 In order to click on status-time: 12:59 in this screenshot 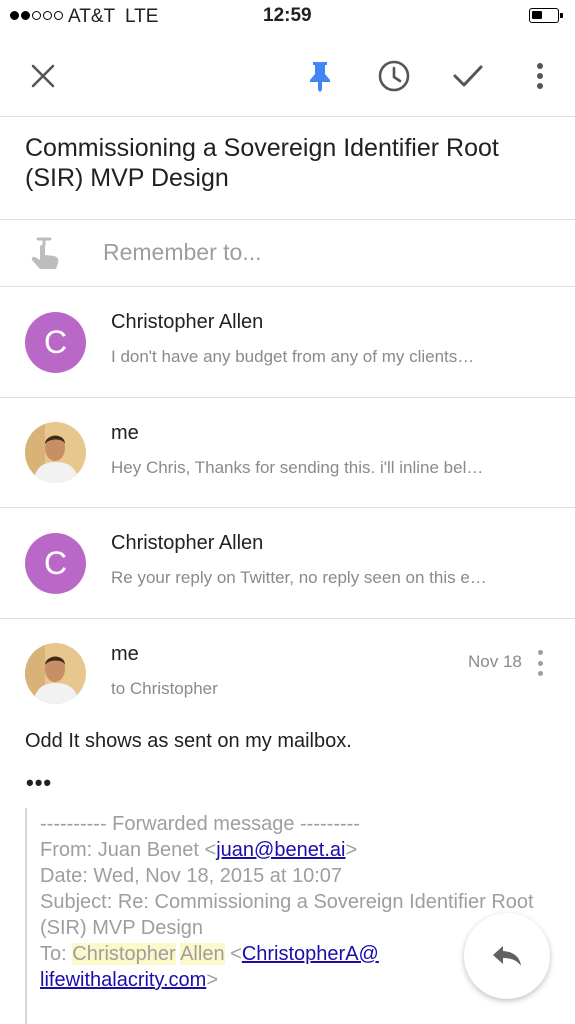, I will do `click(287, 15)`.